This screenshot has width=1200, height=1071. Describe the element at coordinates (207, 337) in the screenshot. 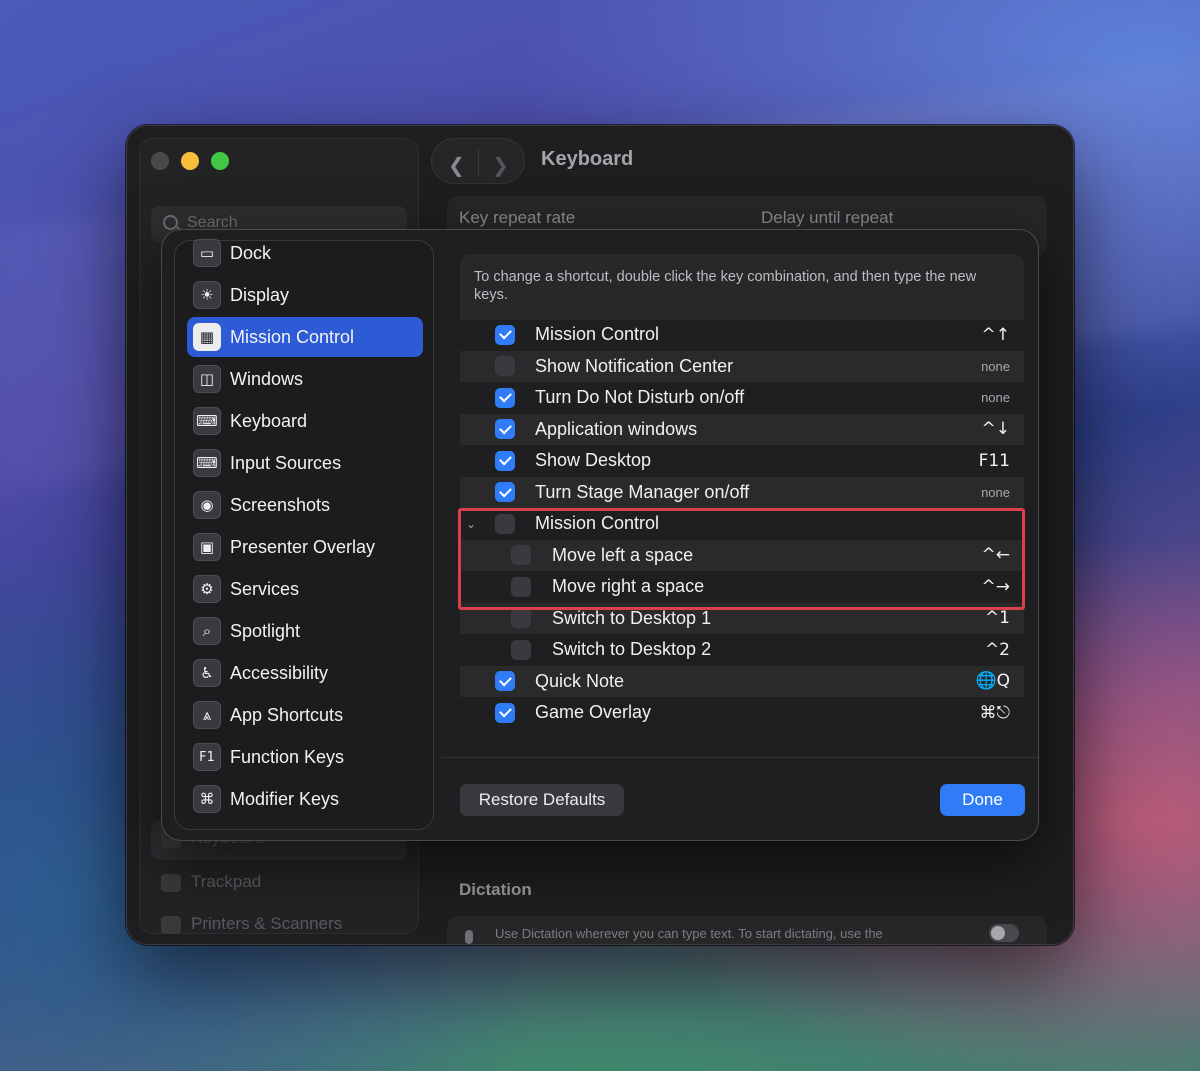

I see `mission-control-icon: ▦` at that location.